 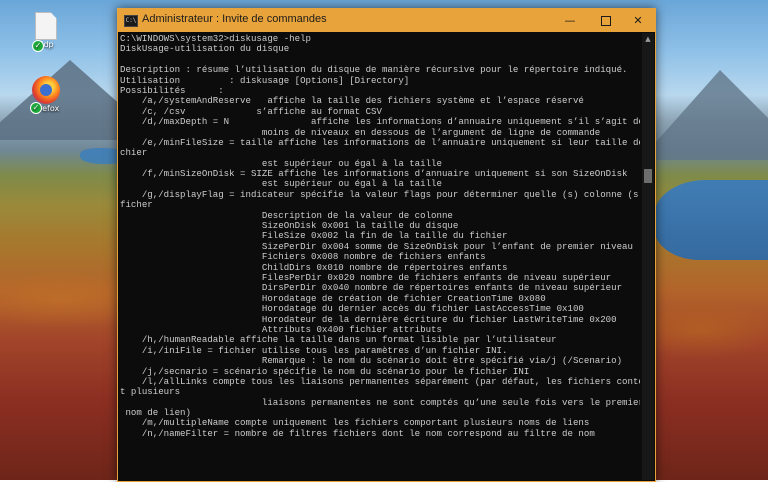 I want to click on maximize-button, so click(x=606, y=20).